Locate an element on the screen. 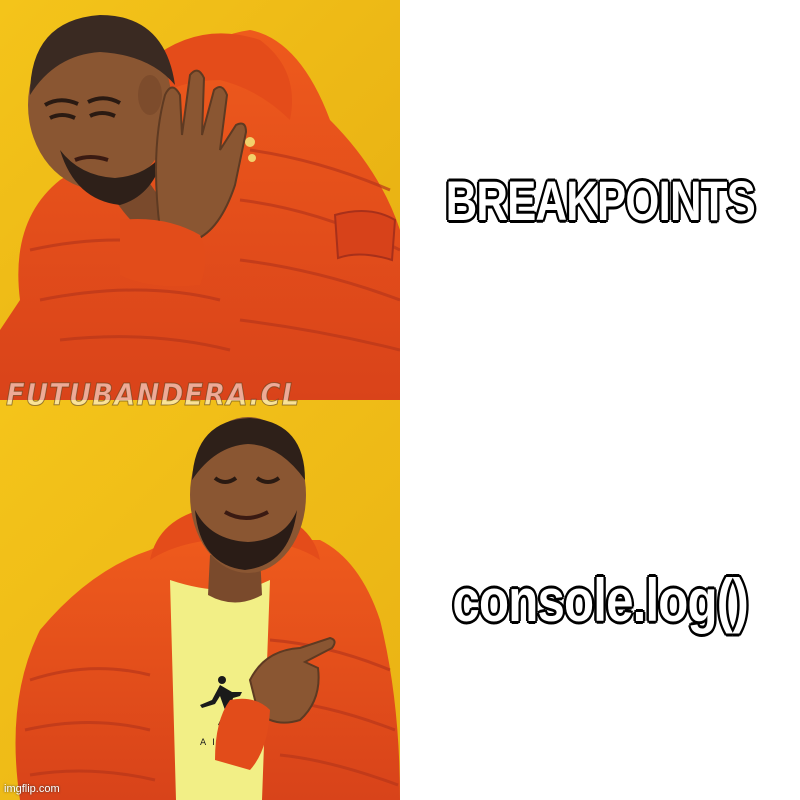 The height and width of the screenshot is (800, 800). watermark-text: FUTUBANDERA.CL is located at coordinates (153, 396).